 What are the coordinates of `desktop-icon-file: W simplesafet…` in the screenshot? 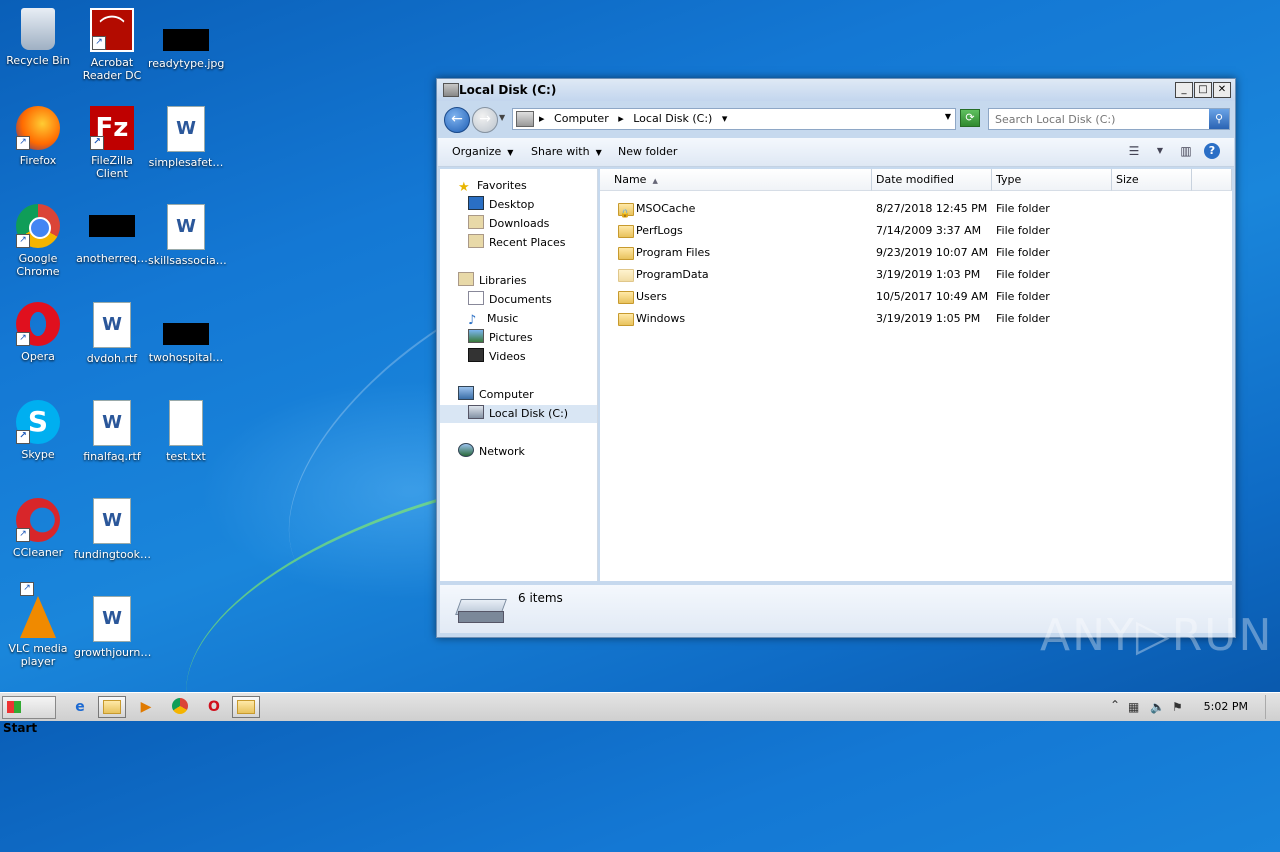 It's located at (186, 137).